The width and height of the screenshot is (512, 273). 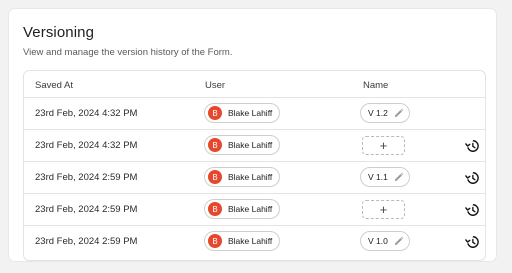 I want to click on table-row: 23rd Feb, 2024 2:59 PM B Blake Lahiff +, so click(x=254, y=210).